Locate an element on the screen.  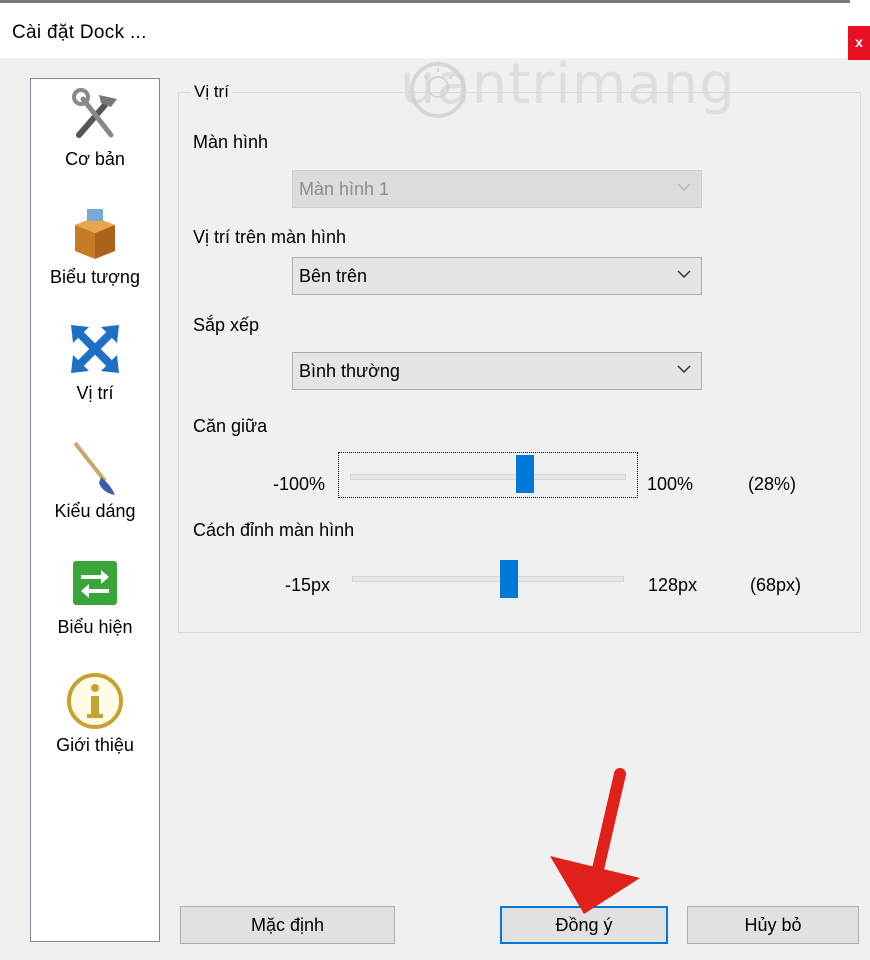
centering-min: -100% is located at coordinates (299, 484).